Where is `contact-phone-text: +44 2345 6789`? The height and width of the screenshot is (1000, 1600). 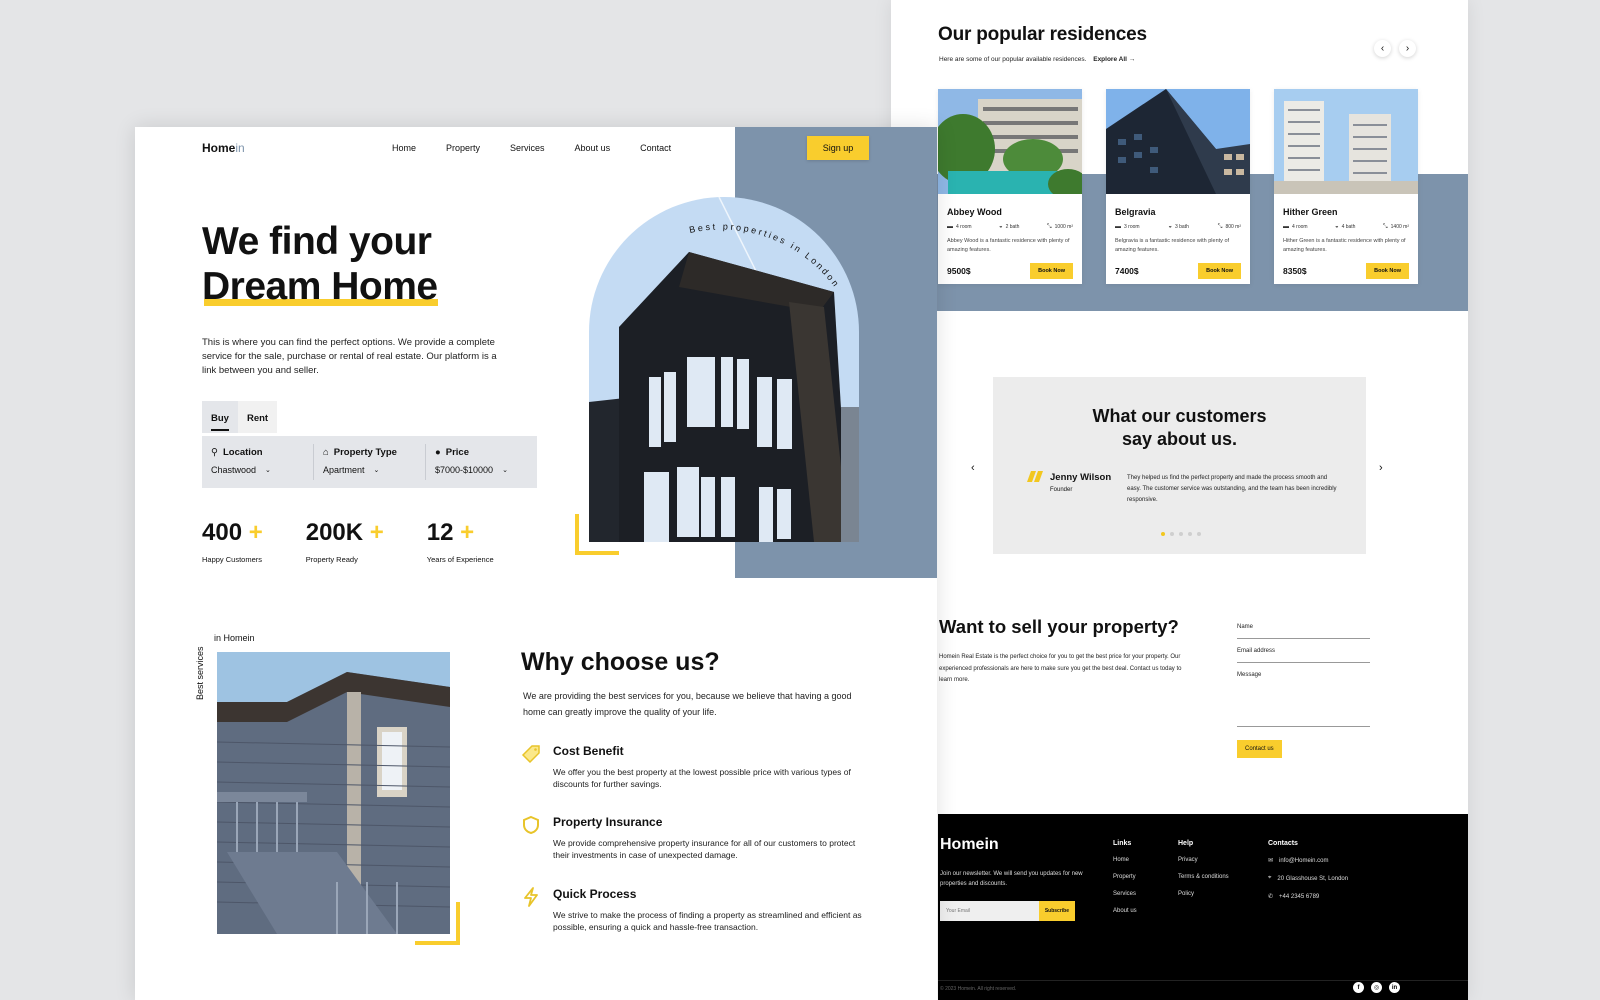 contact-phone-text: +44 2345 6789 is located at coordinates (1299, 896).